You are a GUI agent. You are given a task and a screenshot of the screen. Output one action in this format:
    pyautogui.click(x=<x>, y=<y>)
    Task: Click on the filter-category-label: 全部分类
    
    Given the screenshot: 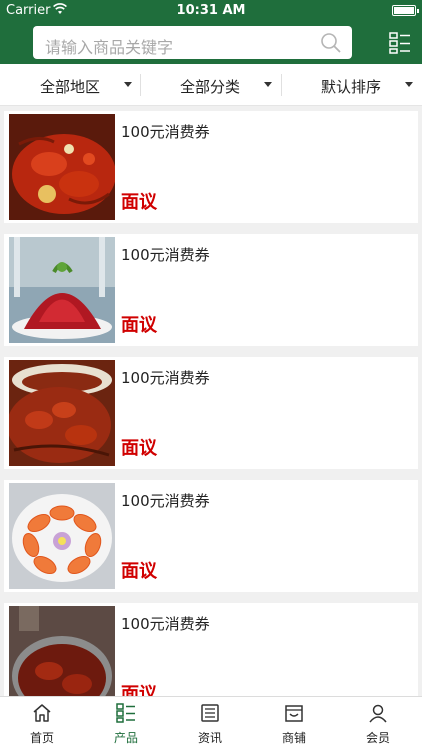 What is the action you would take?
    pyautogui.click(x=210, y=87)
    